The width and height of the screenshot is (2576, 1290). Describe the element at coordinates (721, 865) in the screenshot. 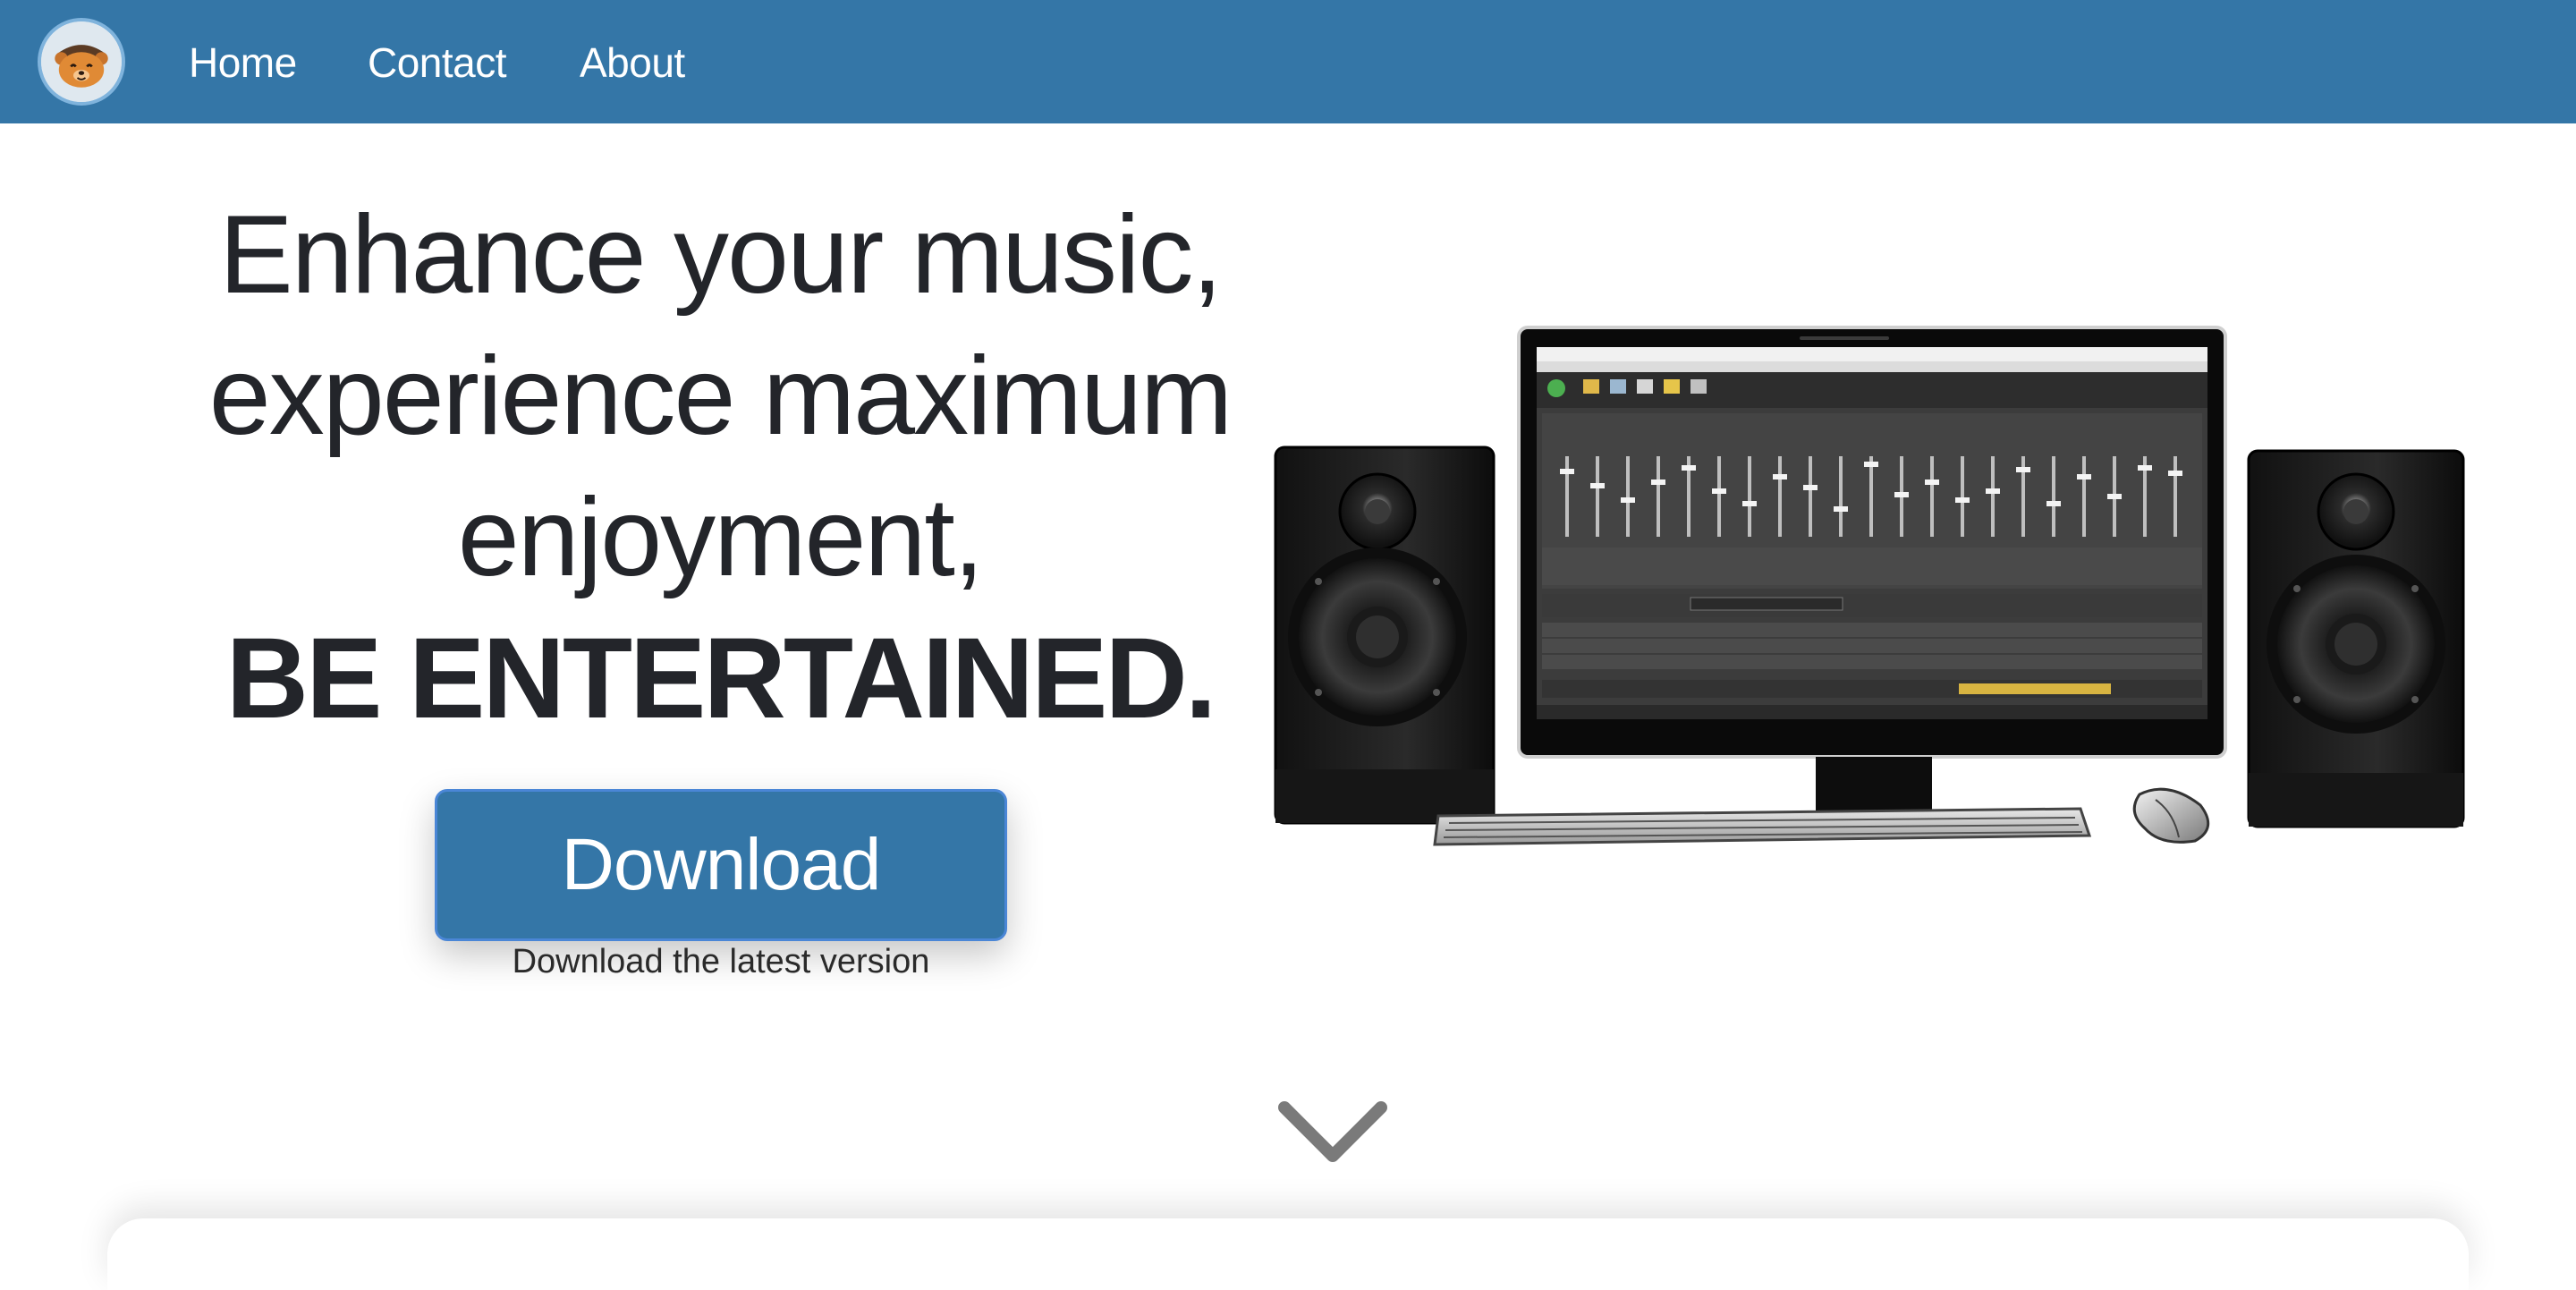

I see `download-button: Download` at that location.